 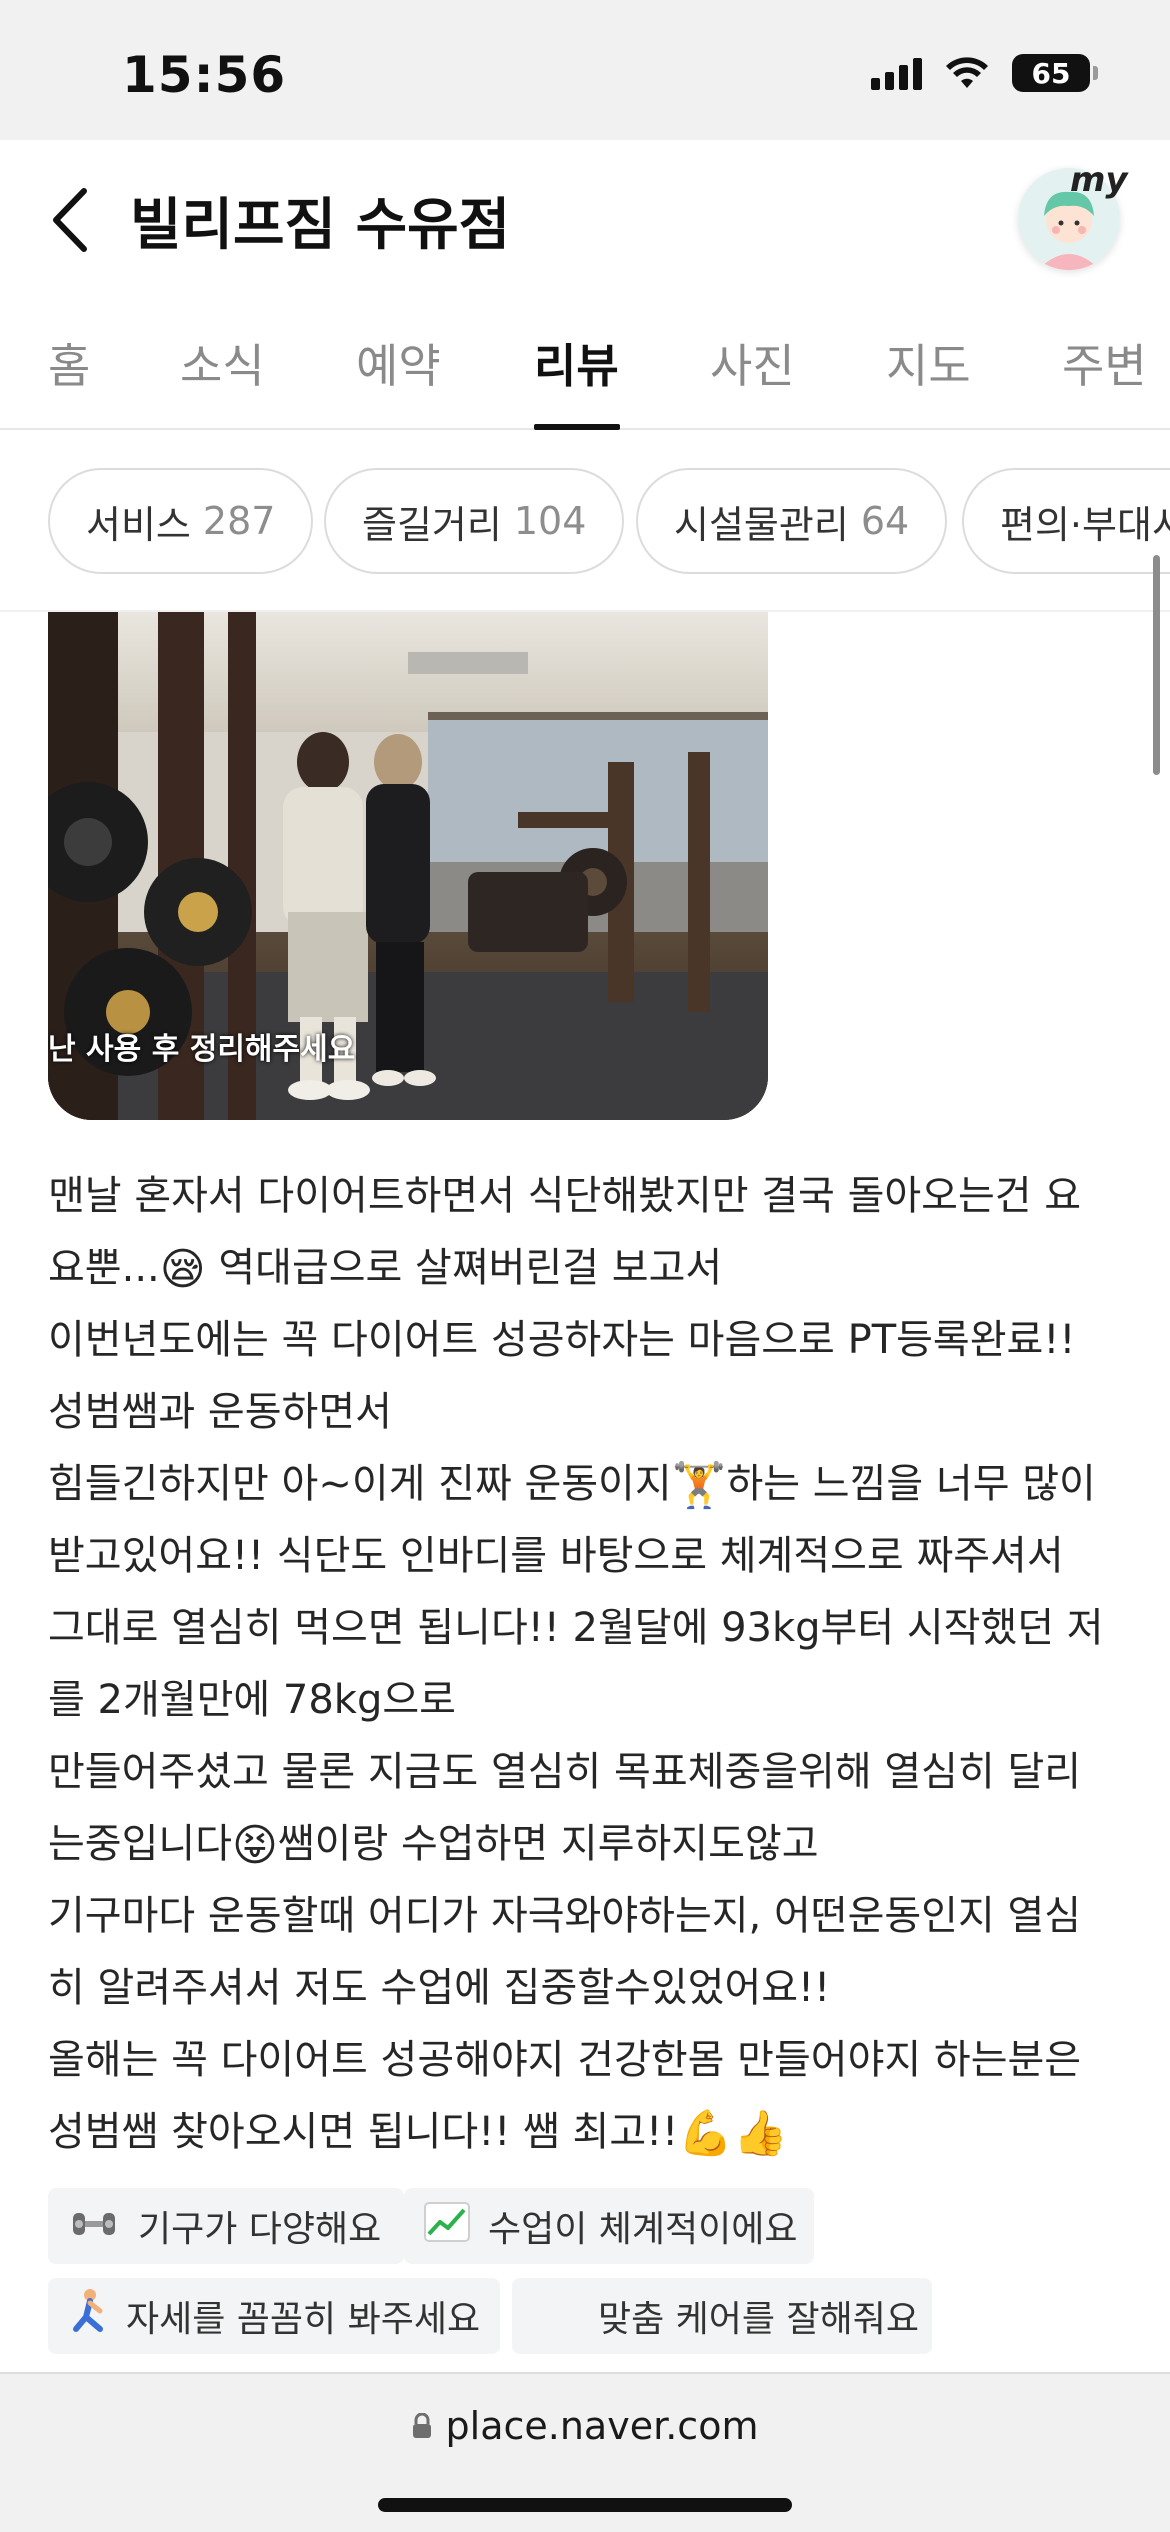 I want to click on chip-service: 서비스 287, so click(x=181, y=521).